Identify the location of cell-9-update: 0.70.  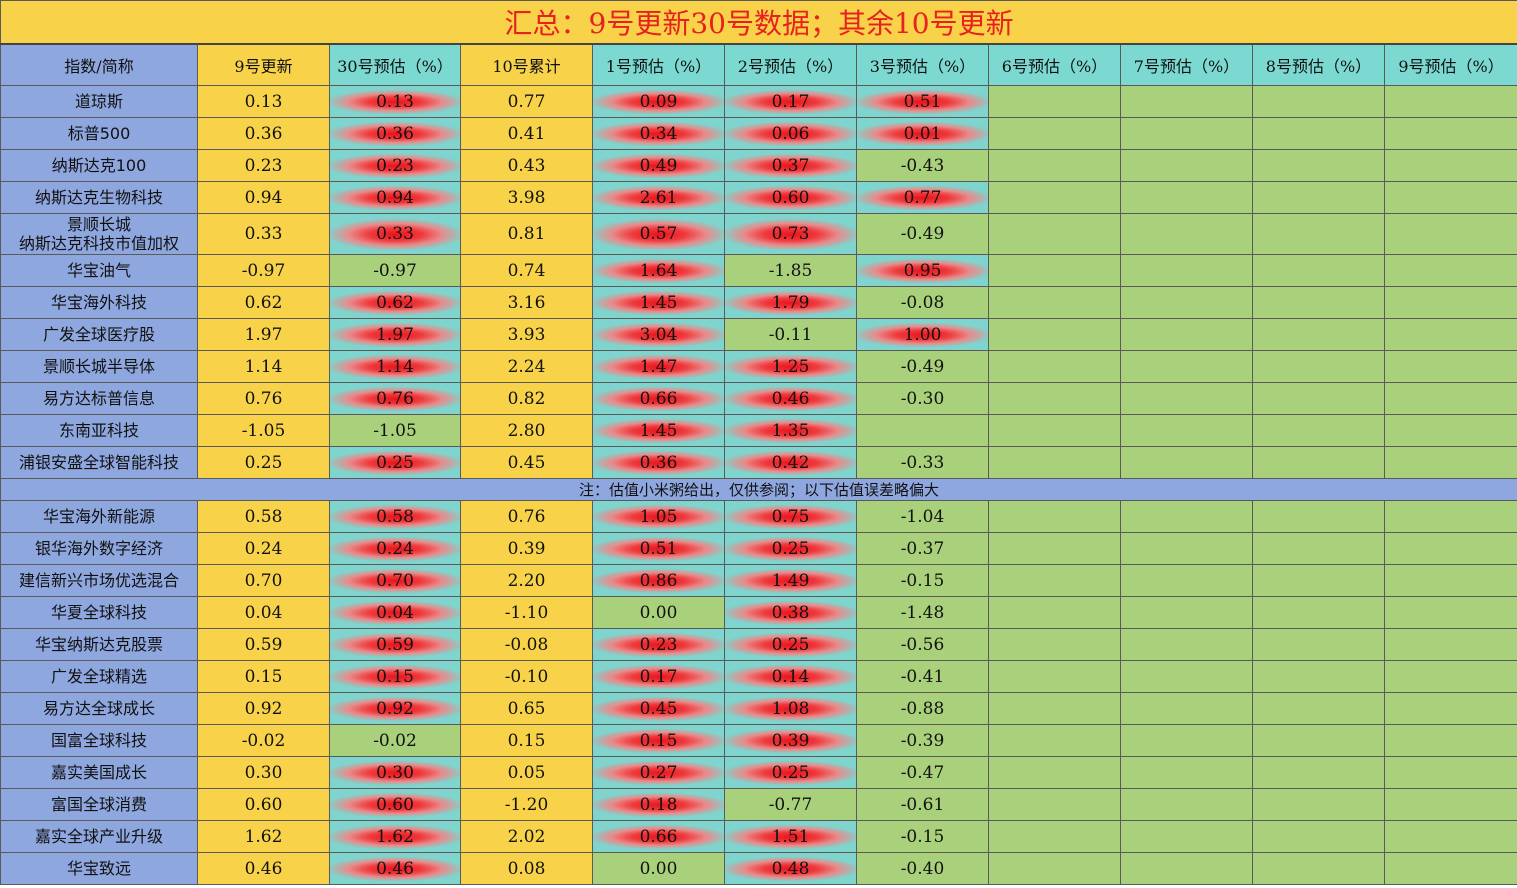
(263, 580).